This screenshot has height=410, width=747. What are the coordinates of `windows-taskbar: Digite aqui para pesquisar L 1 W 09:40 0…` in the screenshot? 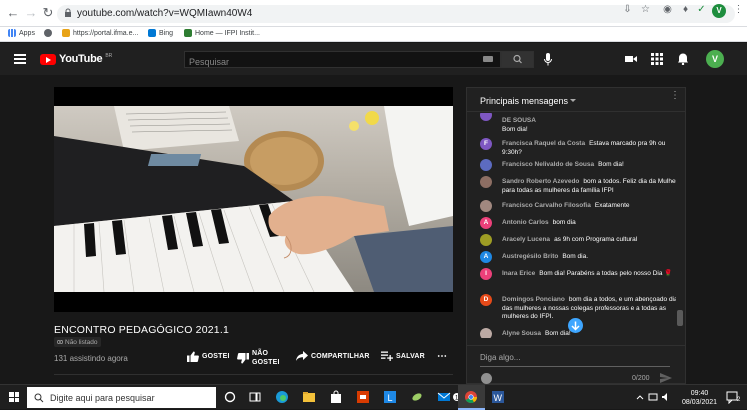 It's located at (373, 397).